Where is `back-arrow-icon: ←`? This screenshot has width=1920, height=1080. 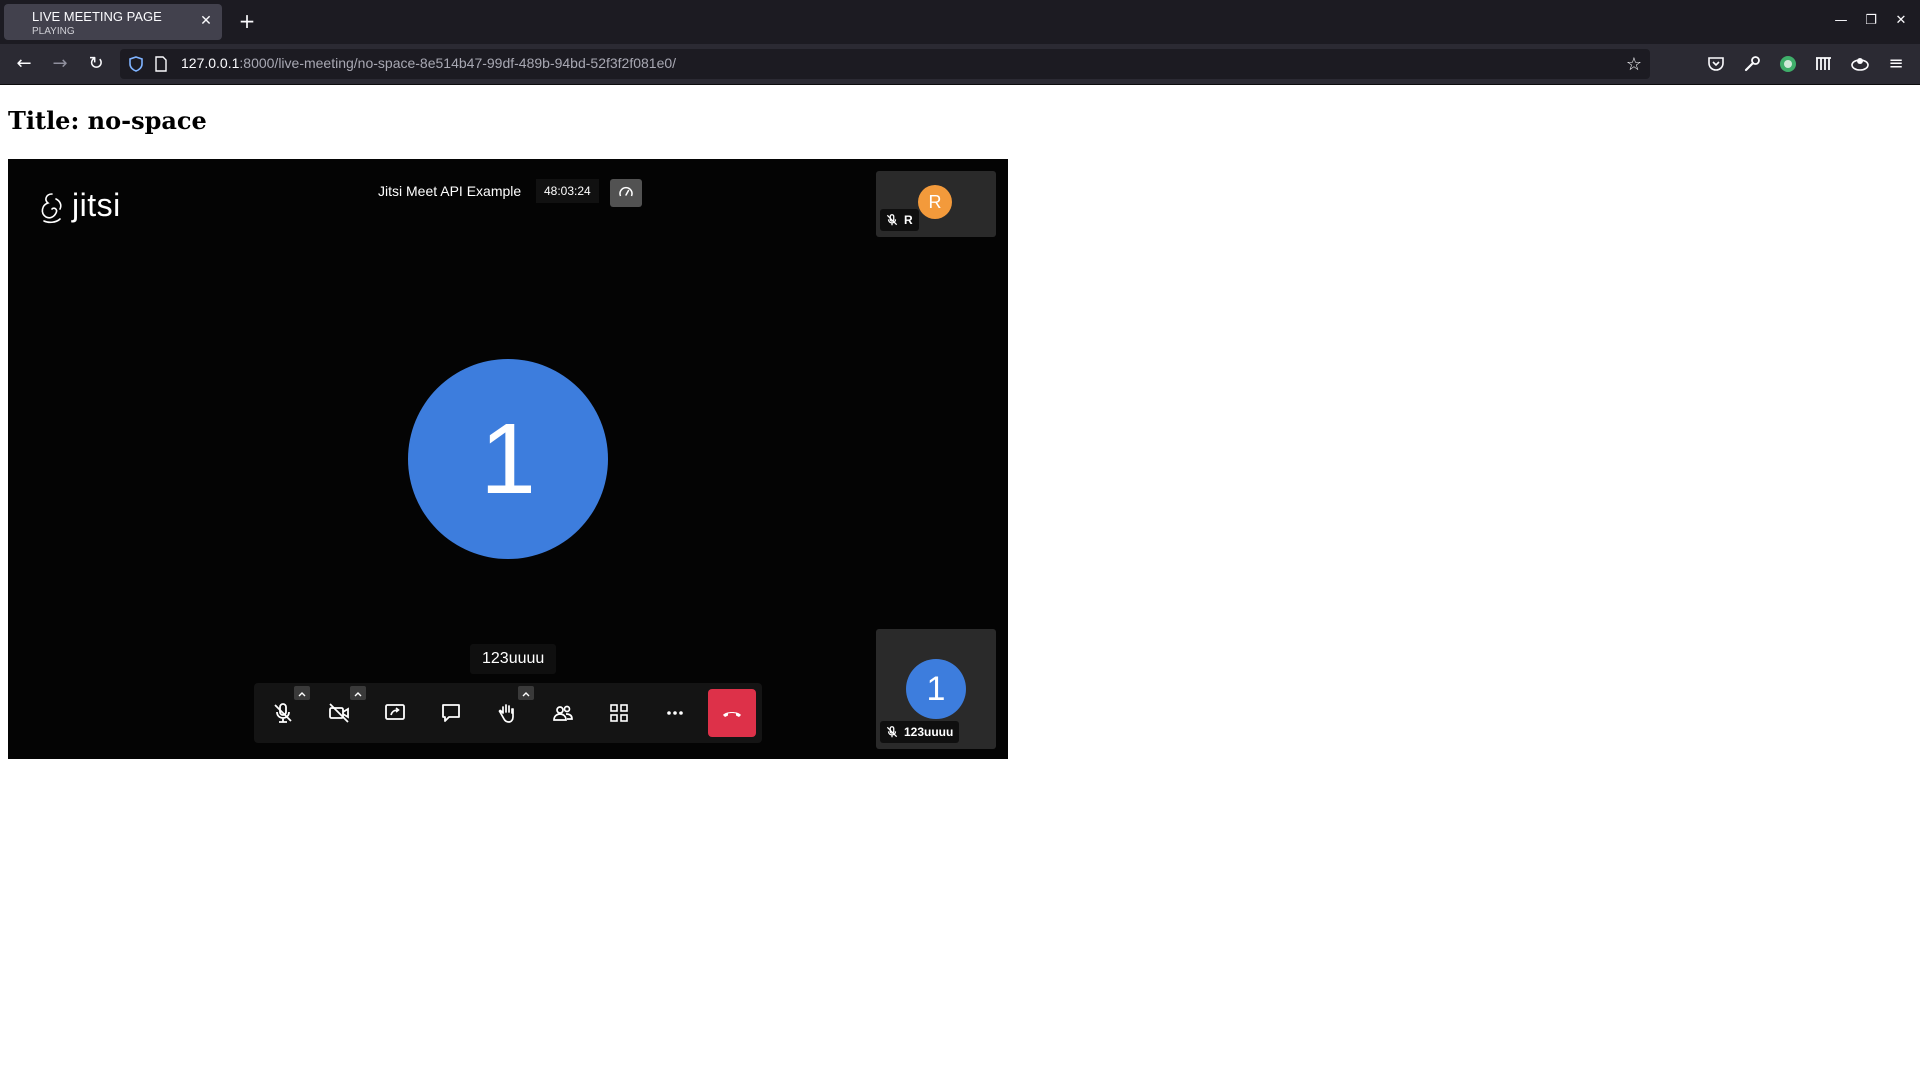 back-arrow-icon: ← is located at coordinates (24, 64).